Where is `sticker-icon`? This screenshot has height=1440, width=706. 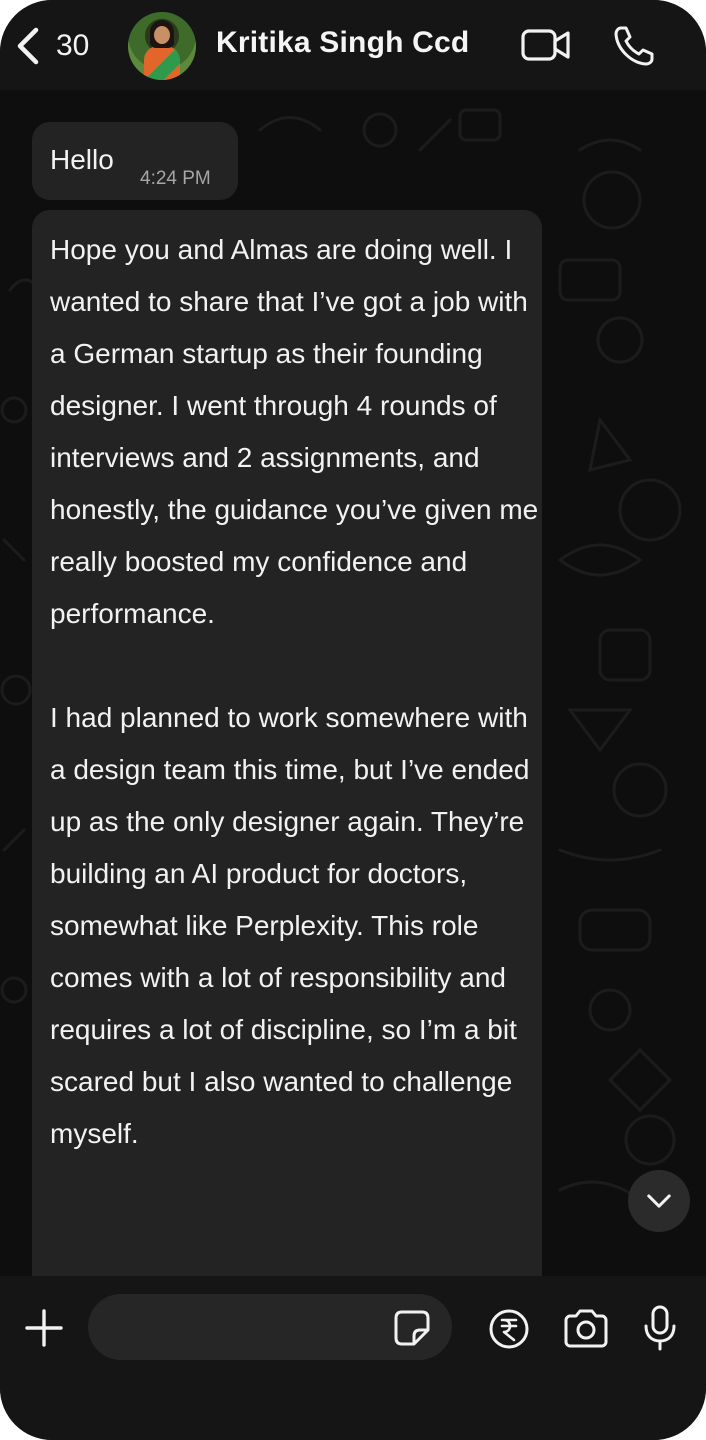
sticker-icon is located at coordinates (412, 1328).